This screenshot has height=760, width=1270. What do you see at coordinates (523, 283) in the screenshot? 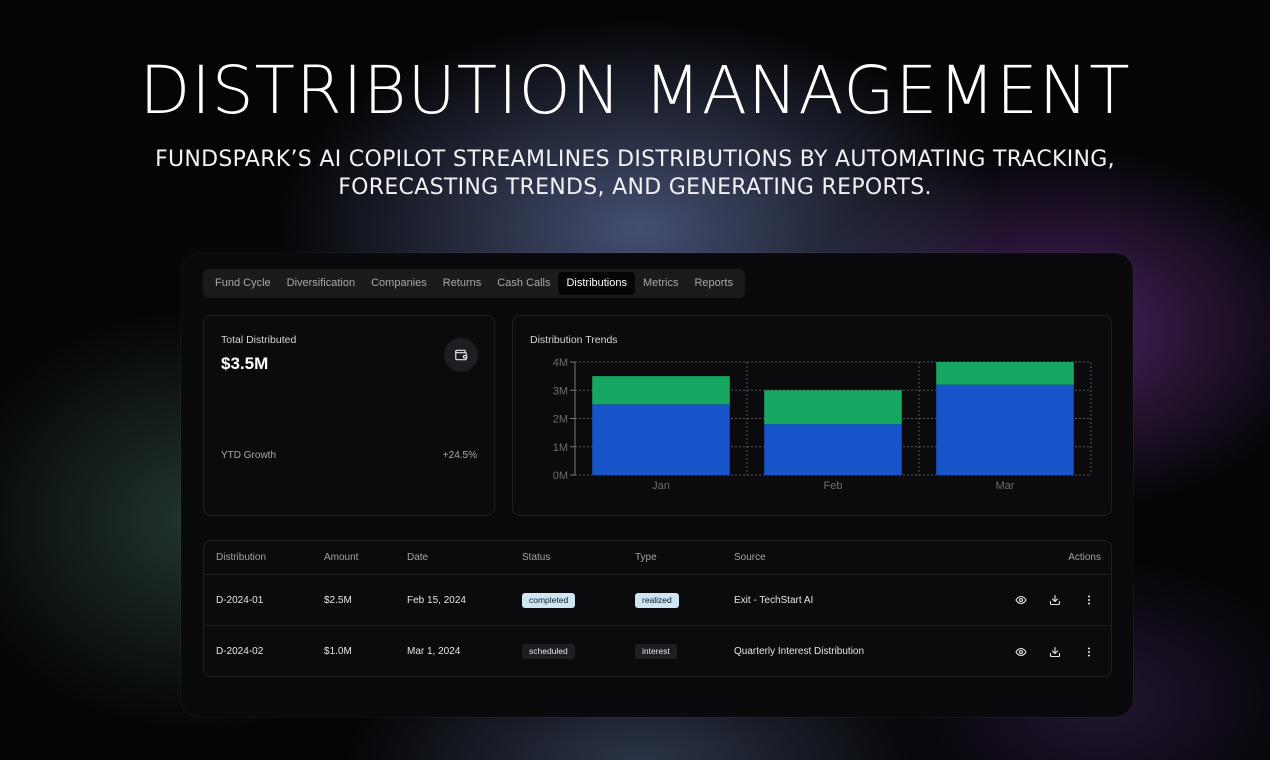
I see `tab-cash-calls: Cash Calls` at bounding box center [523, 283].